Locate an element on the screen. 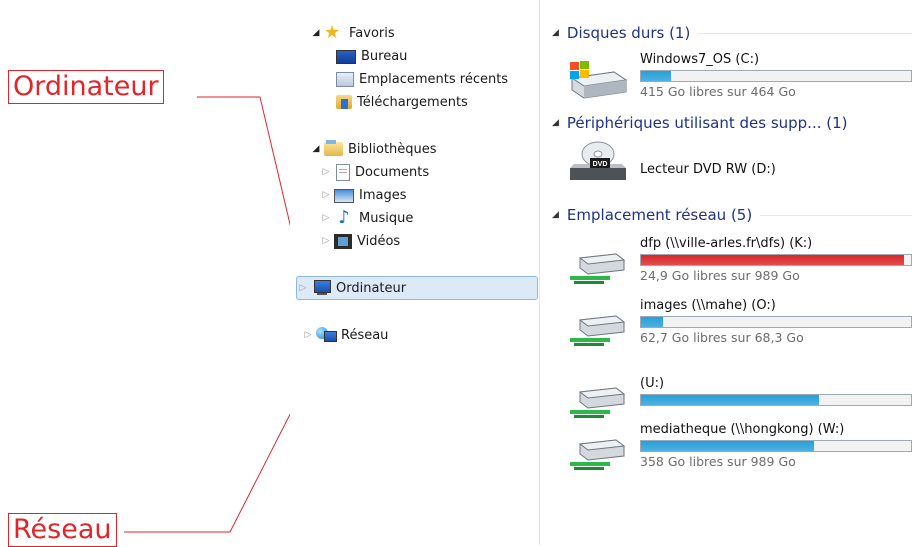 The width and height of the screenshot is (919, 547). nav-item-images: ▷ Images is located at coordinates (363, 195).